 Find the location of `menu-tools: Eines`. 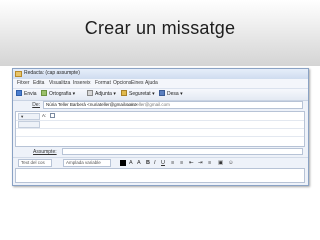

menu-tools: Eines is located at coordinates (137, 83).